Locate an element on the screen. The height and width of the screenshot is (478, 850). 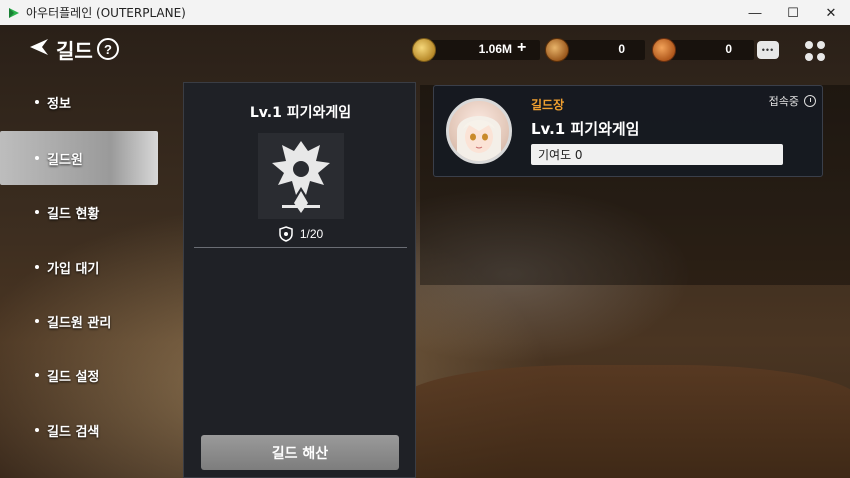
sidebar-item-label: 길드 검색 is located at coordinates (73, 432).